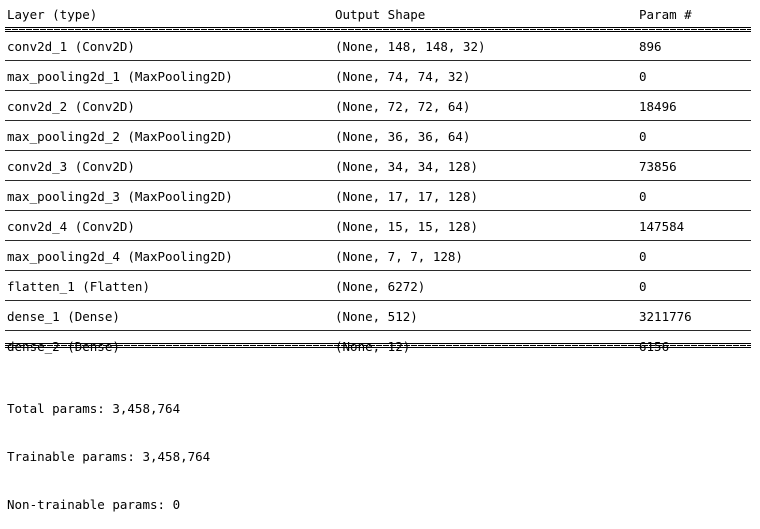  I want to click on layer-name: max_pooling2d_2 (MaxPooling2D), so click(120, 136).